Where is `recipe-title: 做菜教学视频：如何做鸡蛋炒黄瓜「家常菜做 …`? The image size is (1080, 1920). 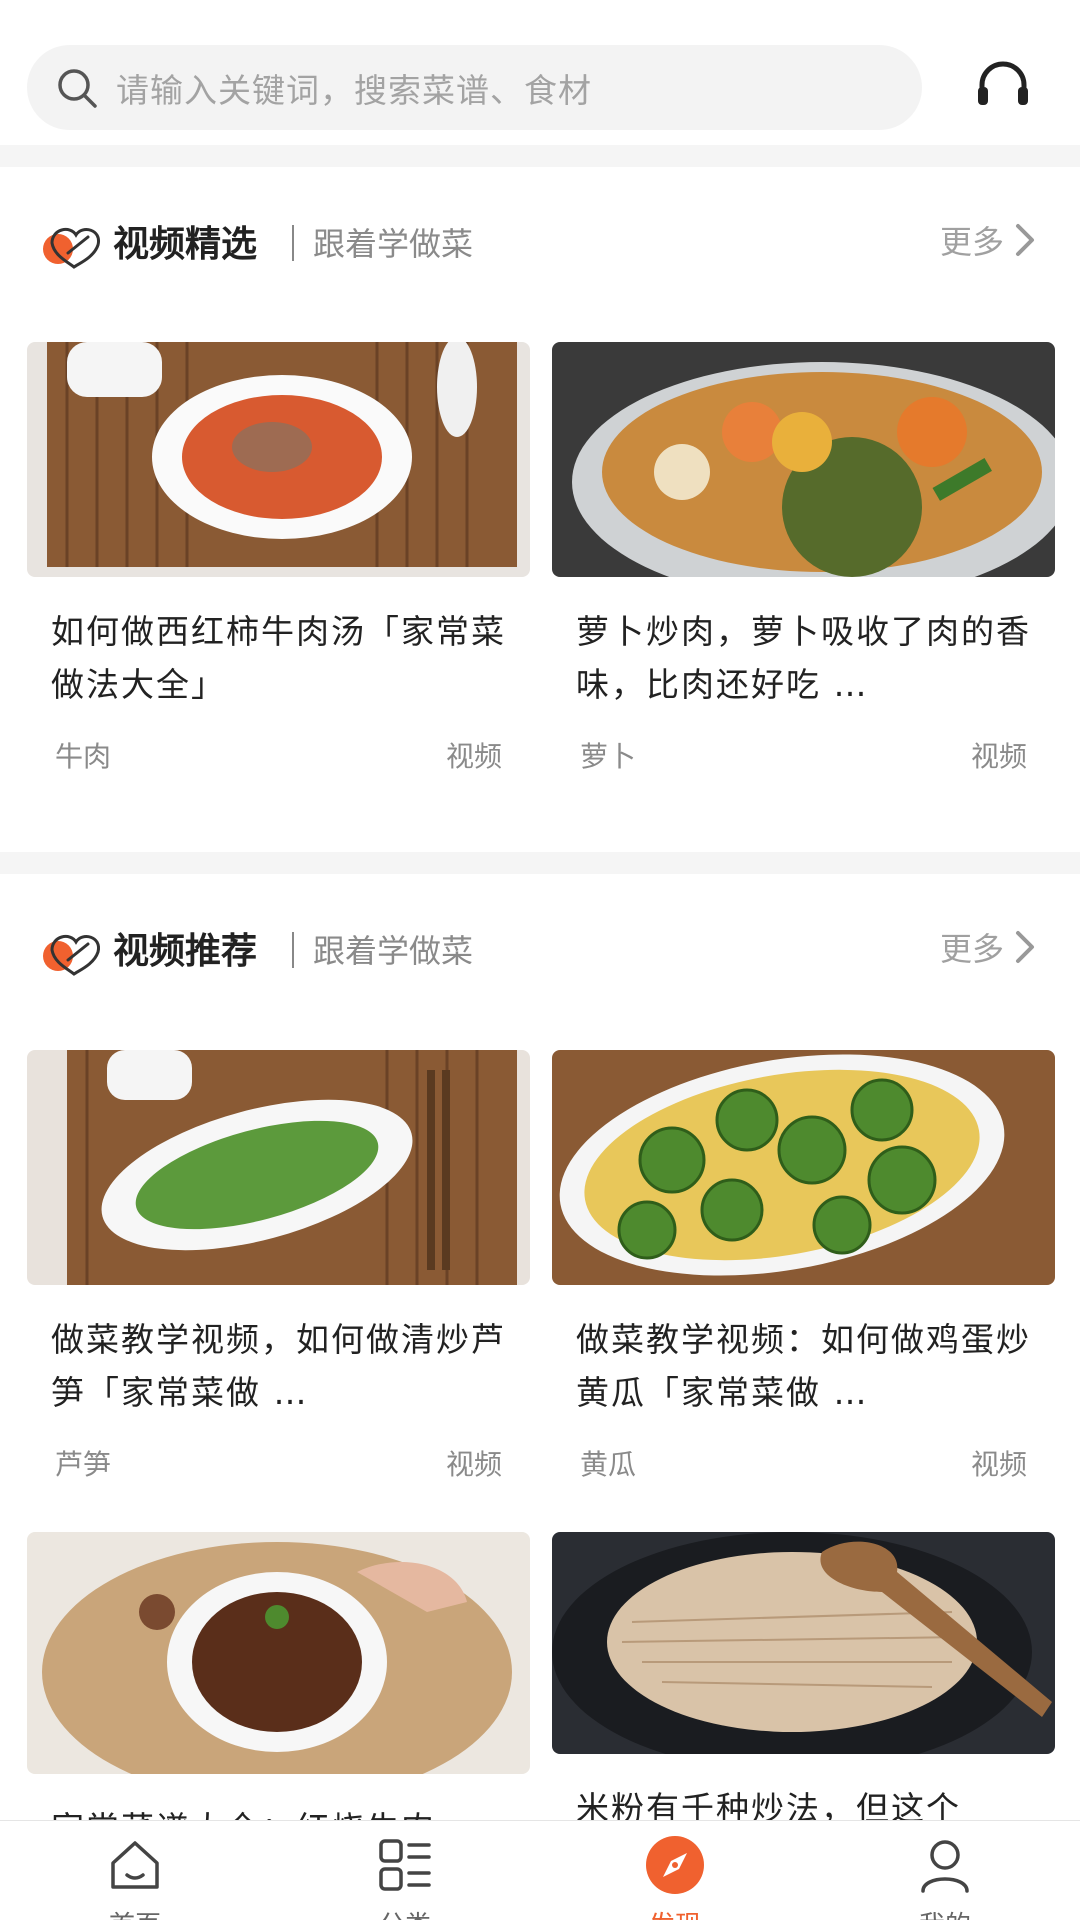 recipe-title: 做菜教学视频：如何做鸡蛋炒黄瓜「家常菜做 … is located at coordinates (803, 1366).